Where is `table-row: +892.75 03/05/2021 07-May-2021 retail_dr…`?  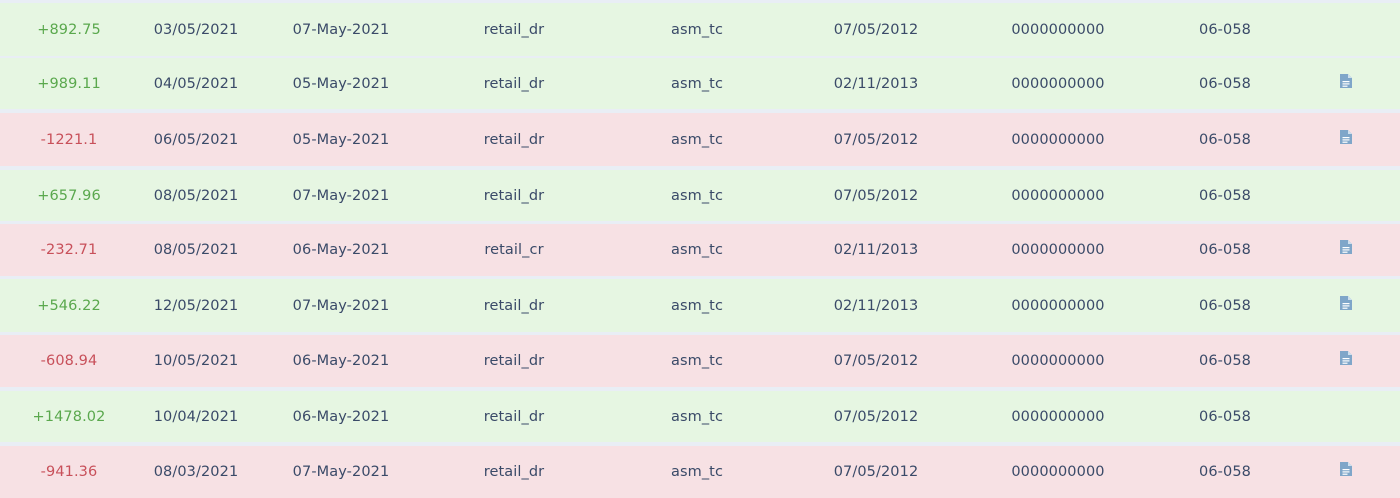
table-row: +892.75 03/05/2021 07-May-2021 retail_dr… is located at coordinates (700, 29).